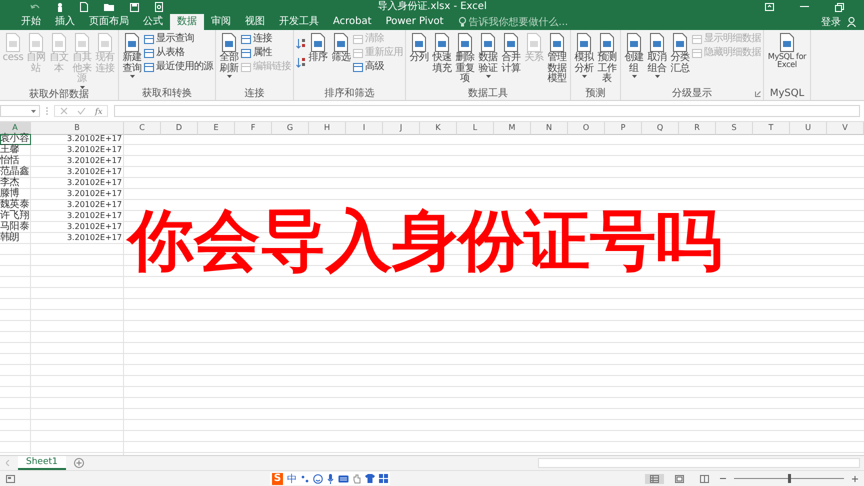 The width and height of the screenshot is (864, 486). I want to click on dialog-launcher-icon, so click(758, 94).